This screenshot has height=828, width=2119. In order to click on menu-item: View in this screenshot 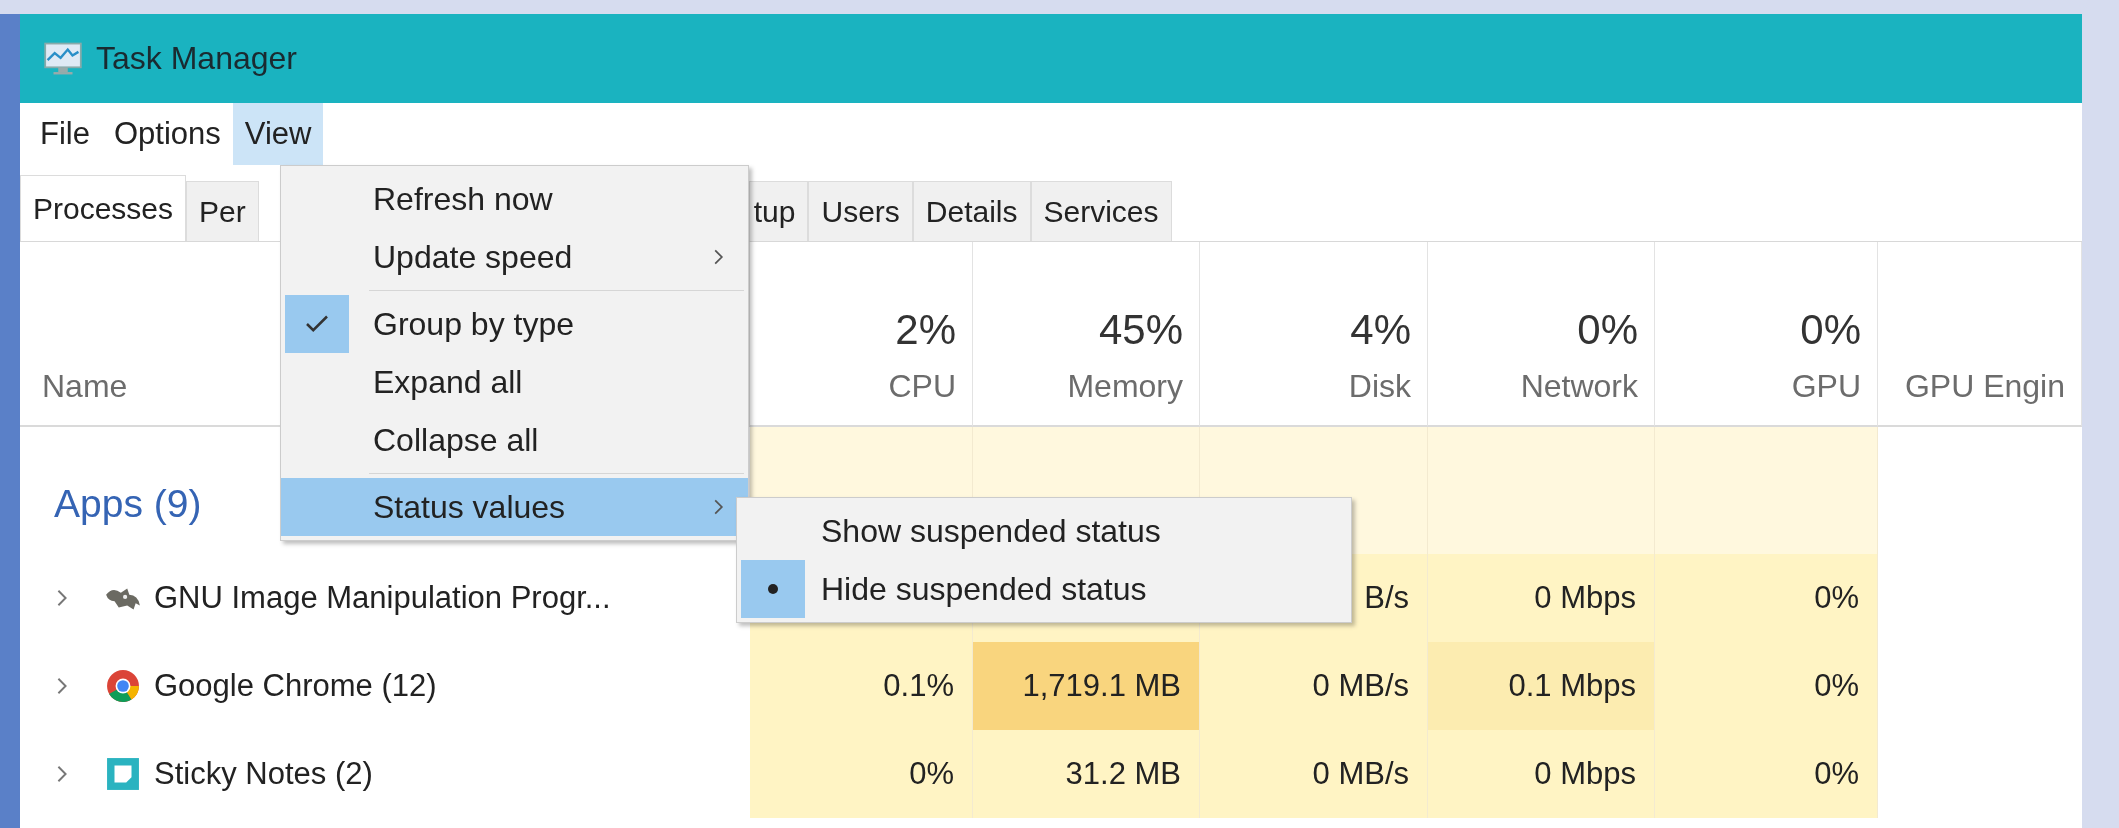, I will do `click(278, 134)`.